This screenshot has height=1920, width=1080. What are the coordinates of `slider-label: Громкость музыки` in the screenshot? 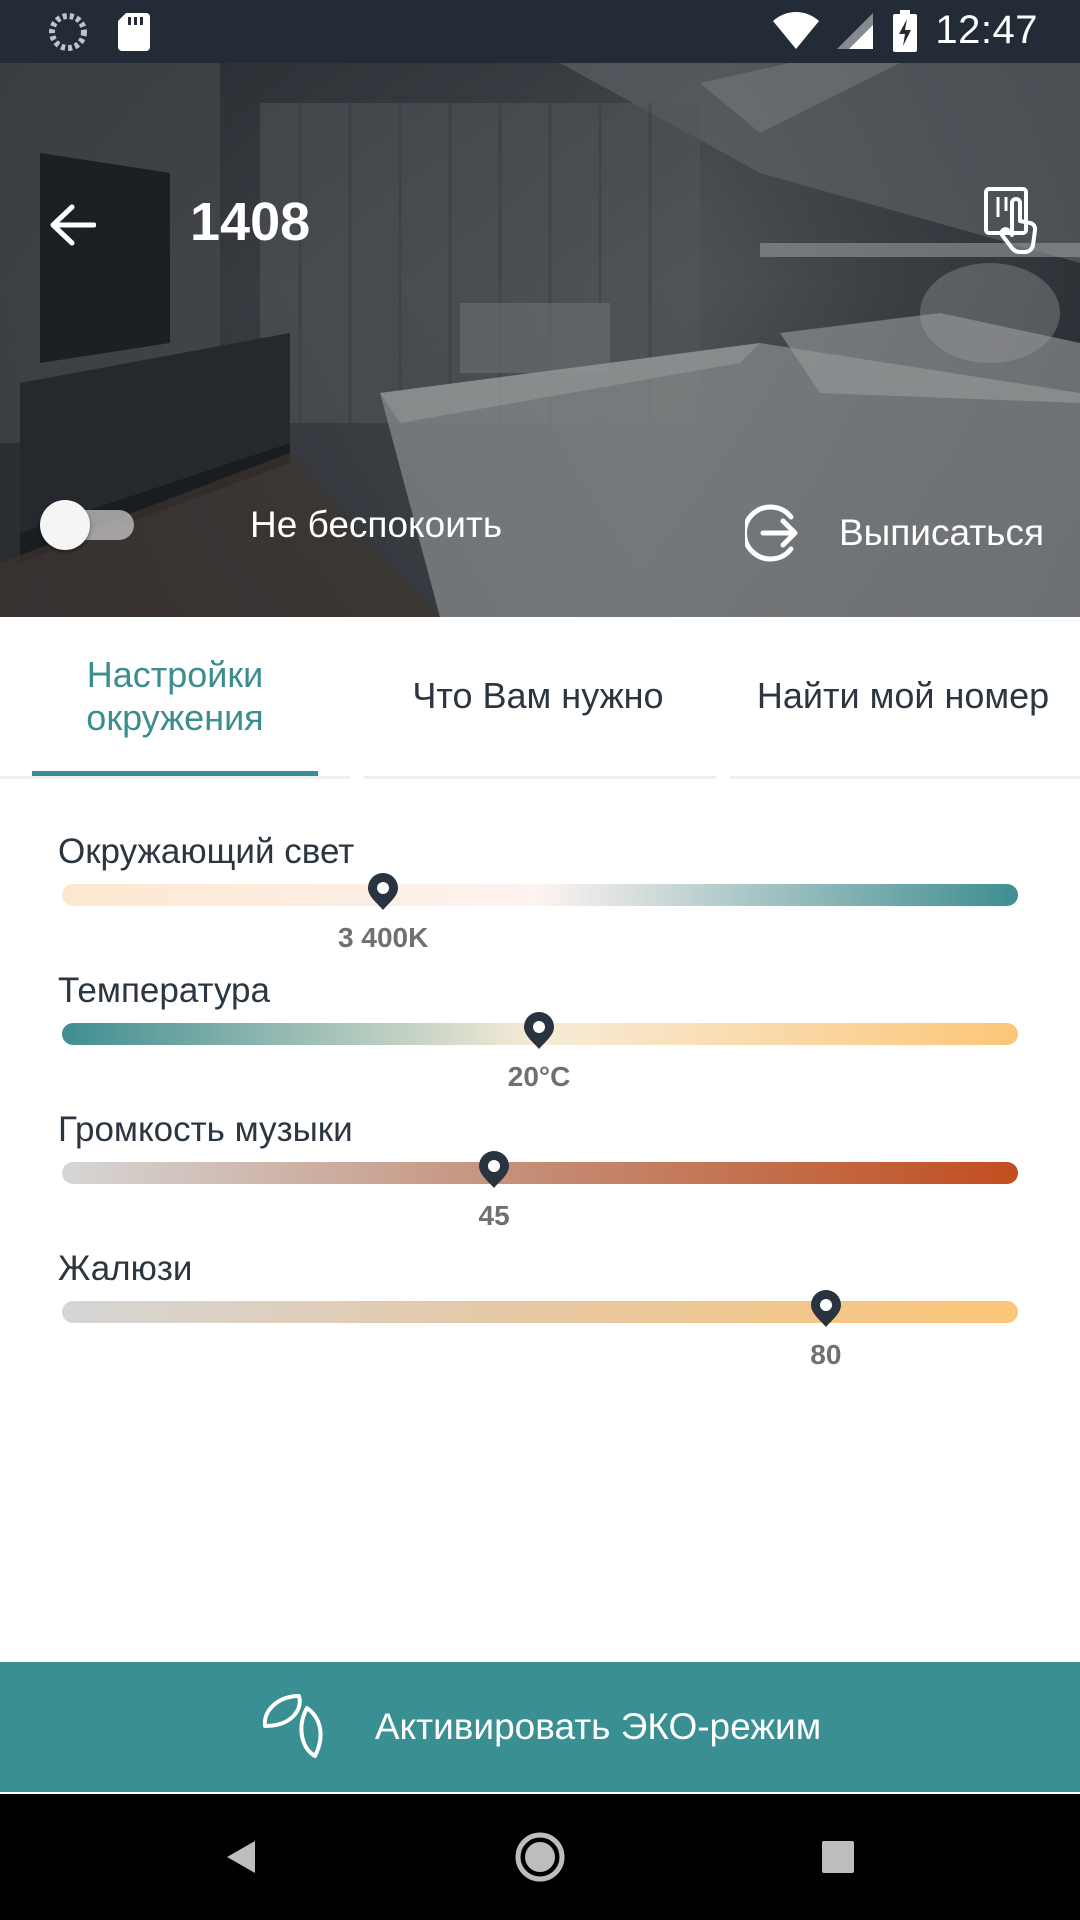 It's located at (205, 1129).